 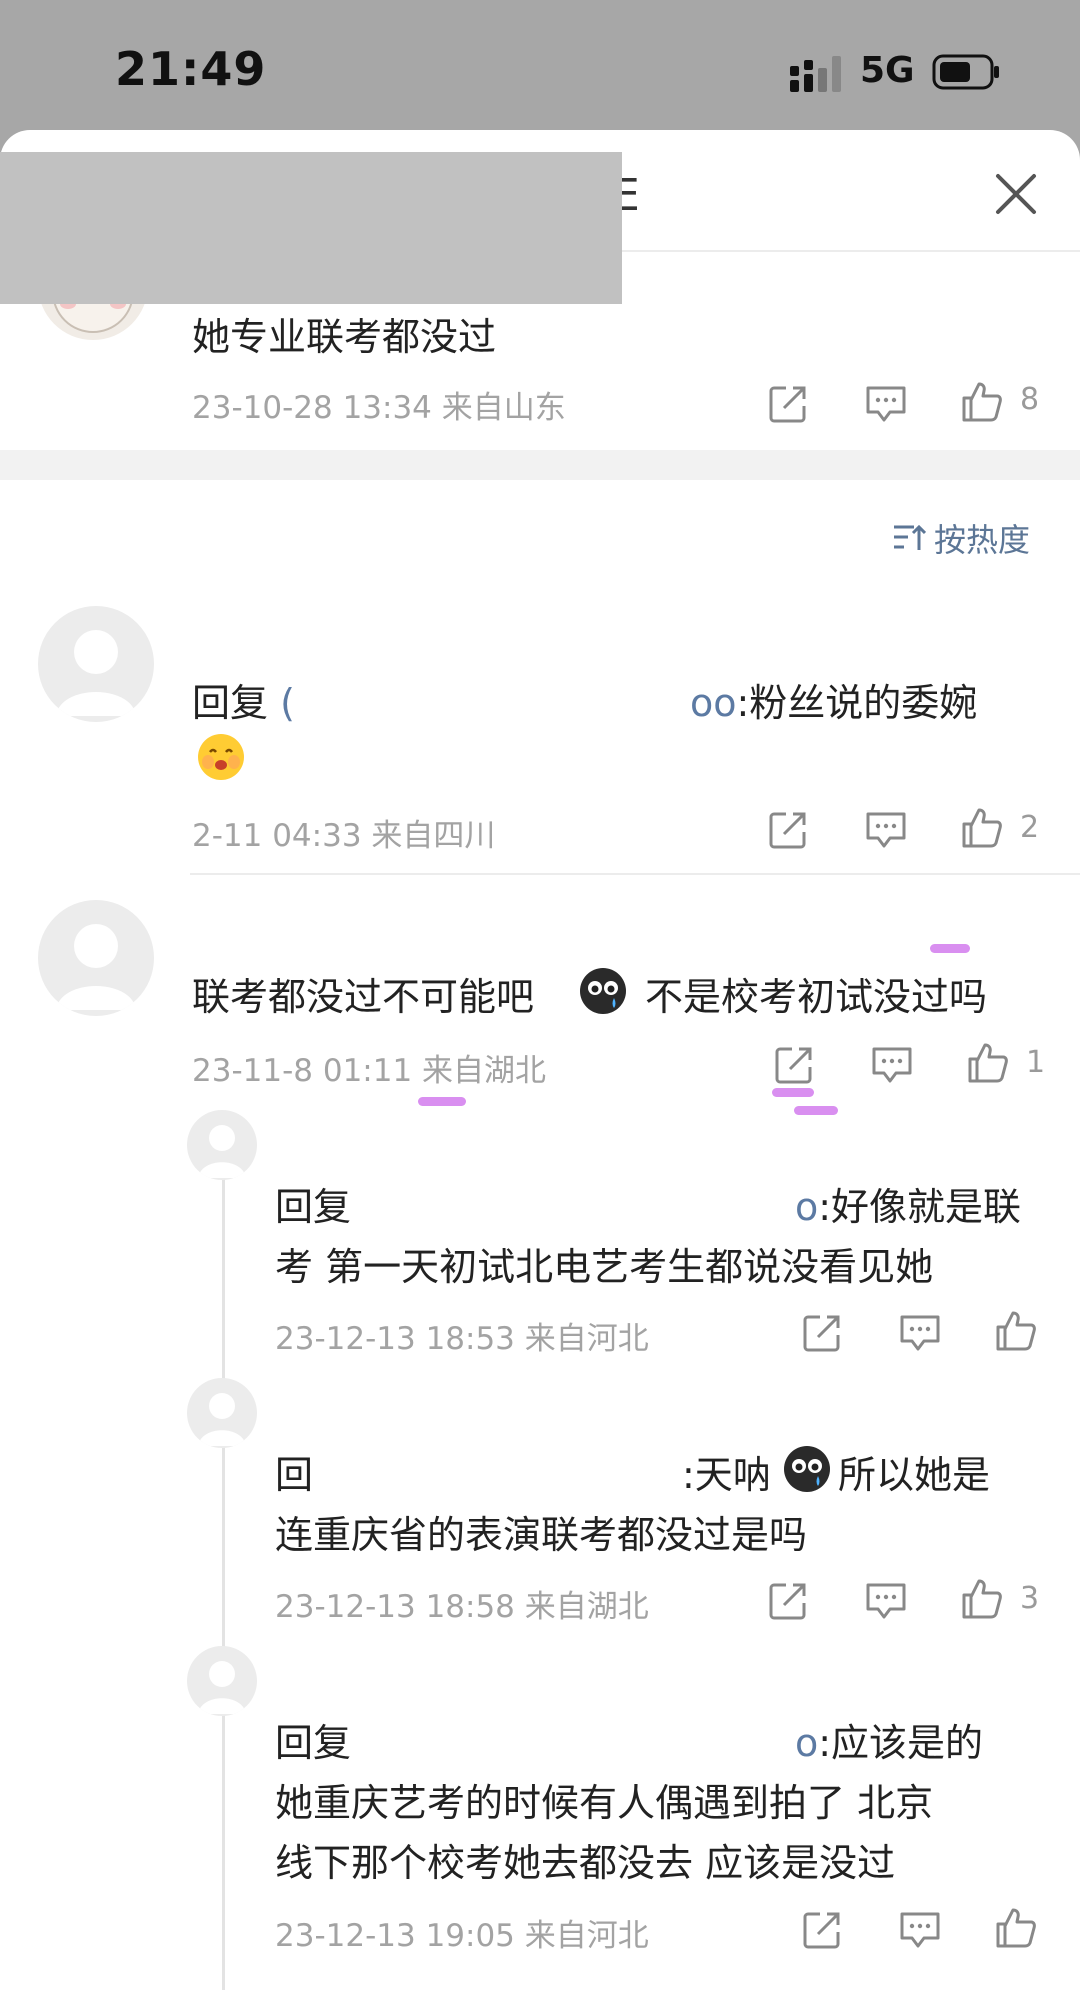 I want to click on comment-text: 联考都没过不可能吧, so click(x=363, y=993).